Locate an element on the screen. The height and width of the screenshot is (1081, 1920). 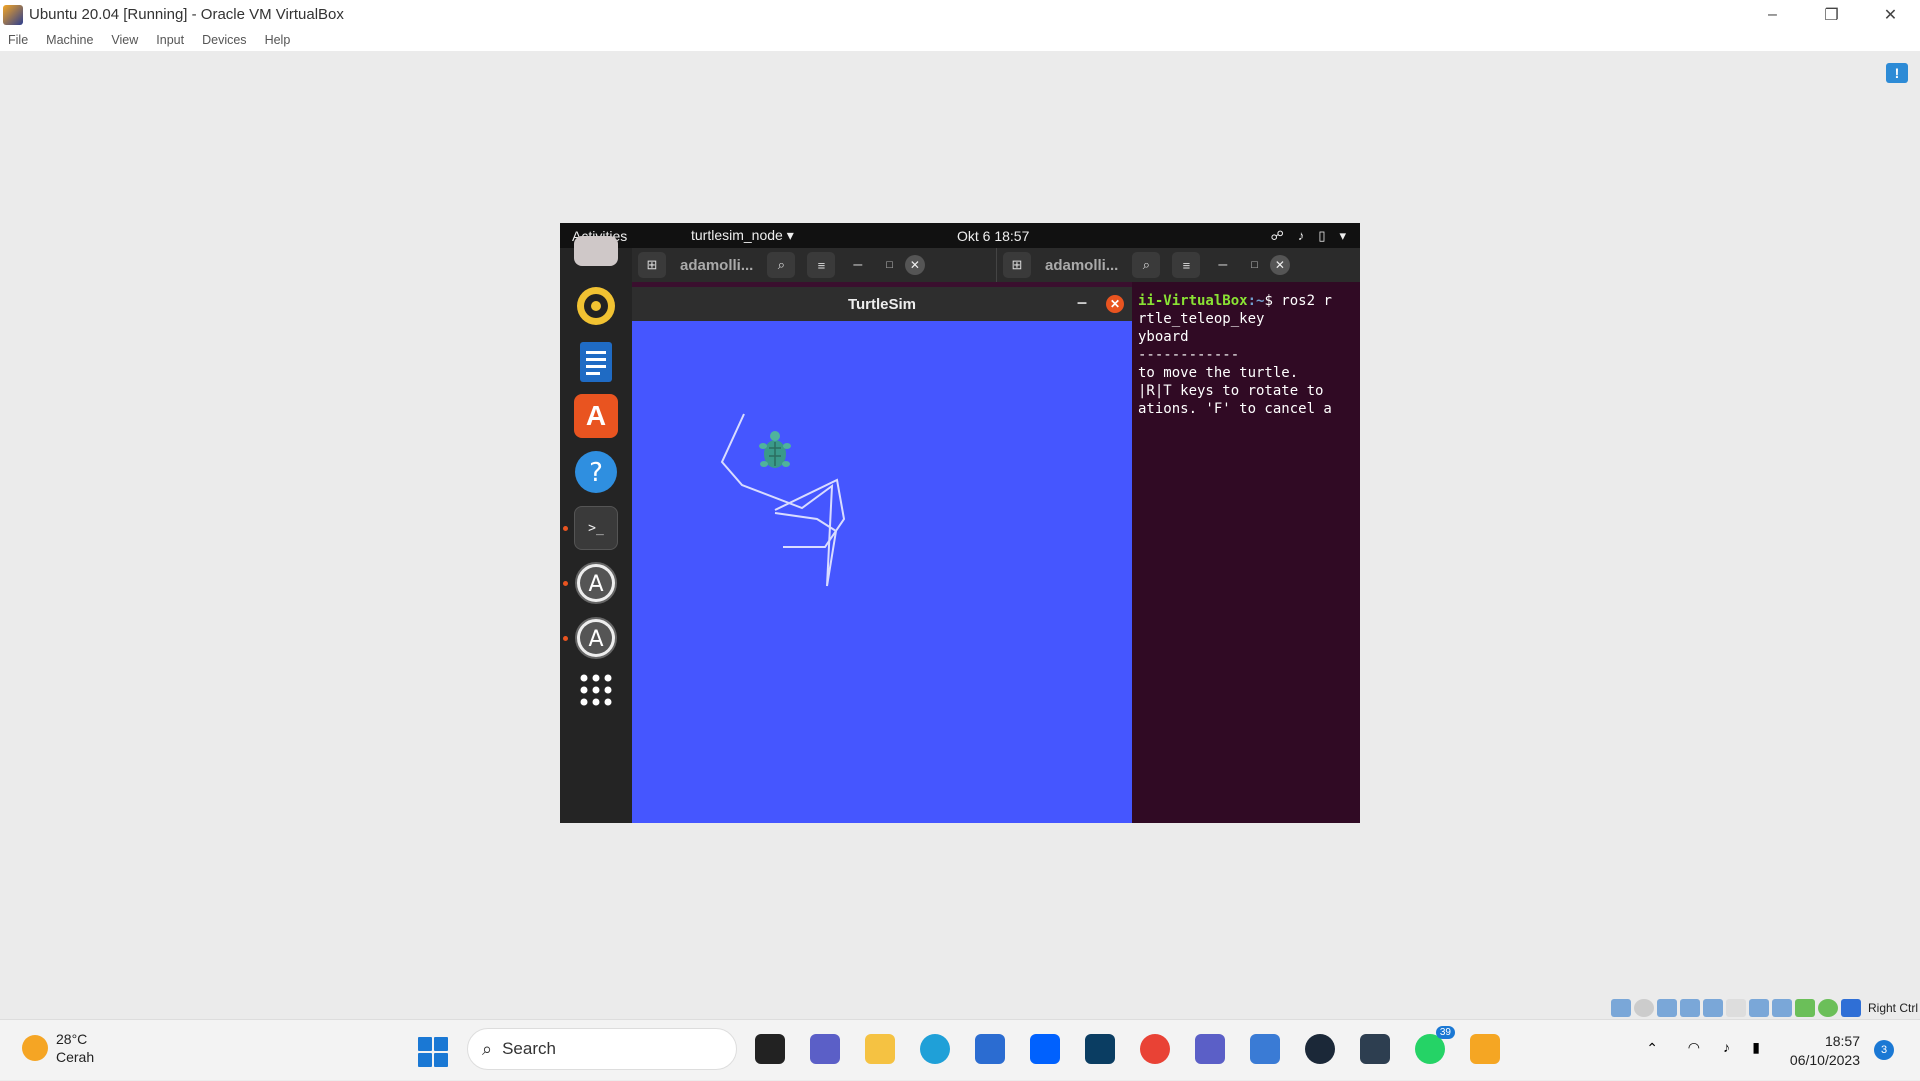
search-input: ⌕ Search is located at coordinates (602, 1049).